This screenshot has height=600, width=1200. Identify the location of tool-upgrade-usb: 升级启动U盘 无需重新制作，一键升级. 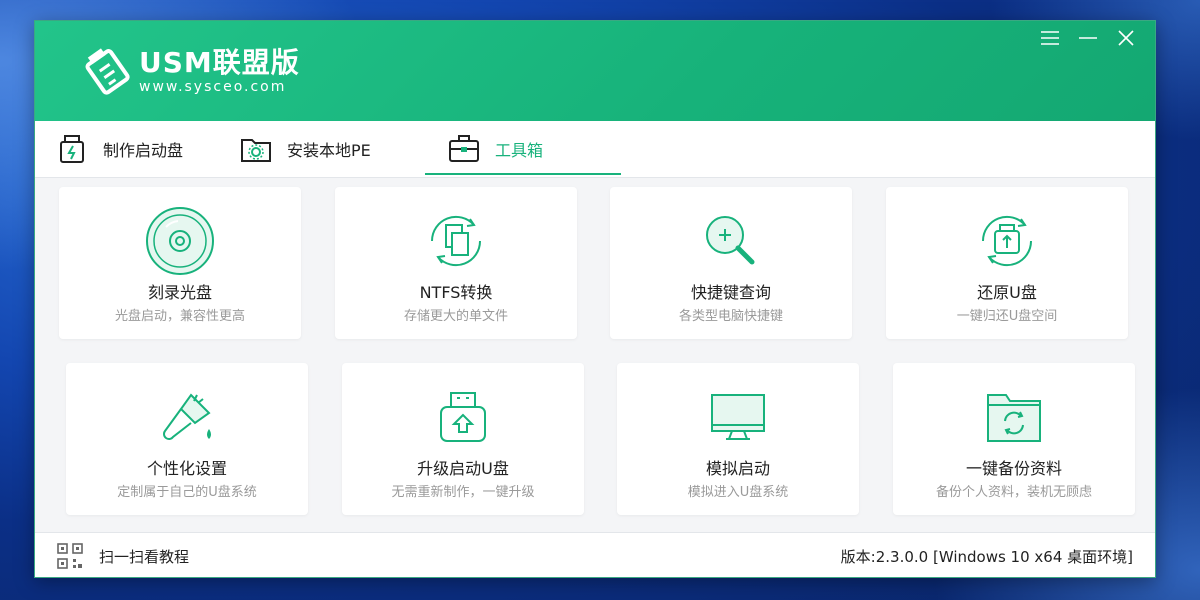
(463, 439).